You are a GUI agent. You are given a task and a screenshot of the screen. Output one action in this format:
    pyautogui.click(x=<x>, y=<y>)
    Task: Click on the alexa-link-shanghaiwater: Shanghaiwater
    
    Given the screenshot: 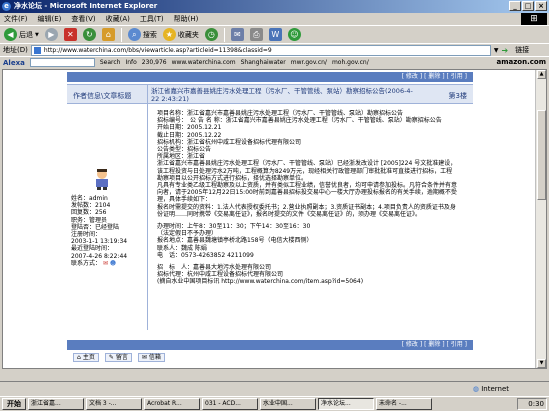 What is the action you would take?
    pyautogui.click(x=263, y=62)
    